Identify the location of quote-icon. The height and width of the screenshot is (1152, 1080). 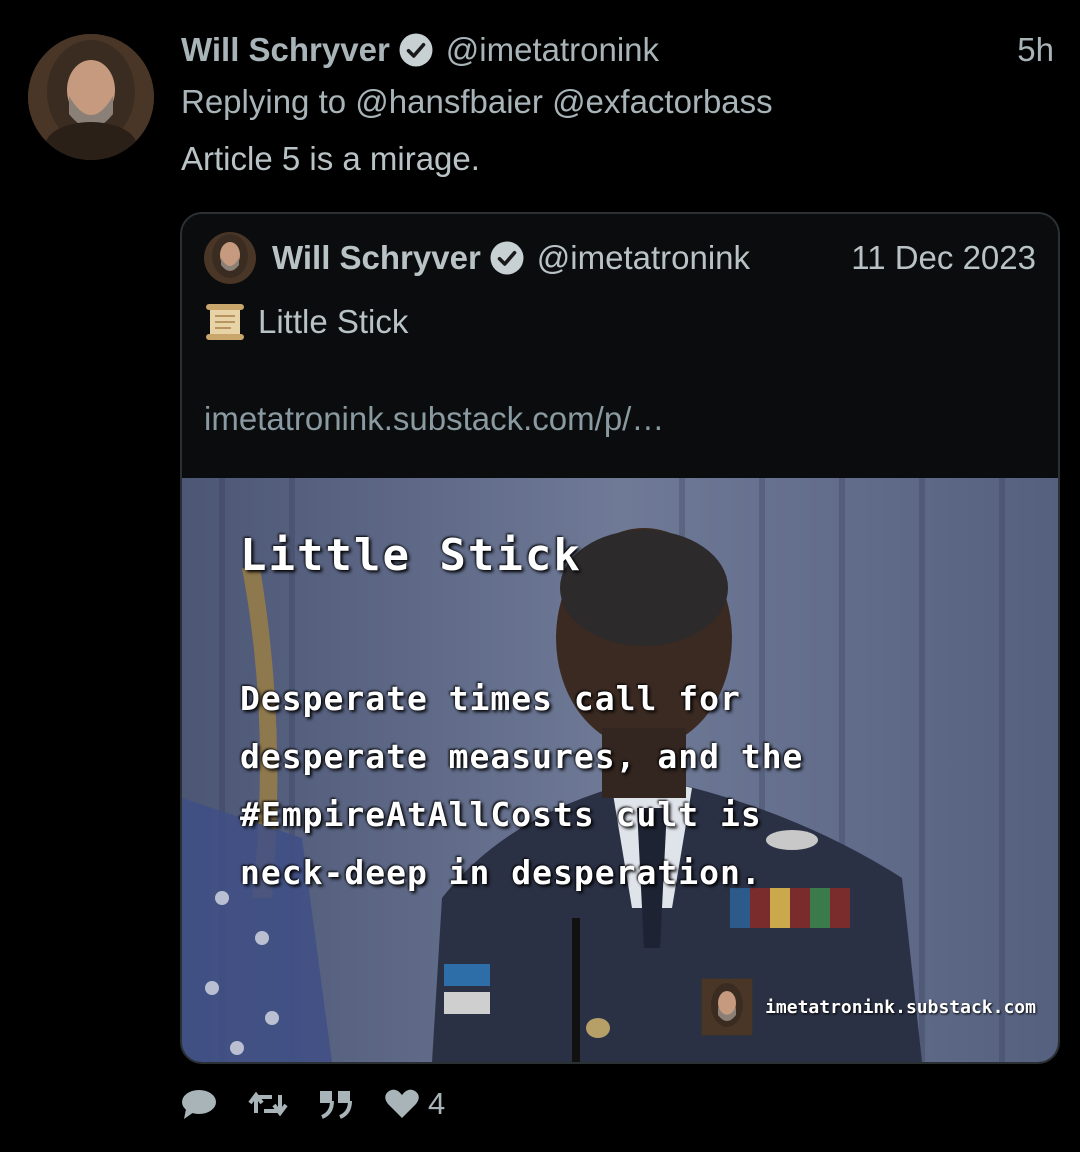
(336, 1105).